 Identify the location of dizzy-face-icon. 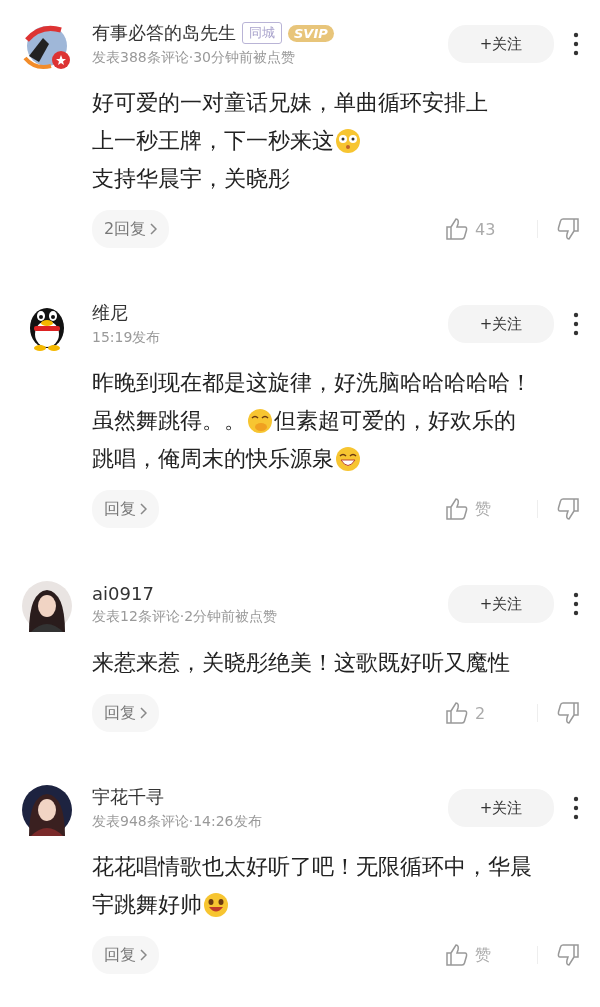
(348, 141).